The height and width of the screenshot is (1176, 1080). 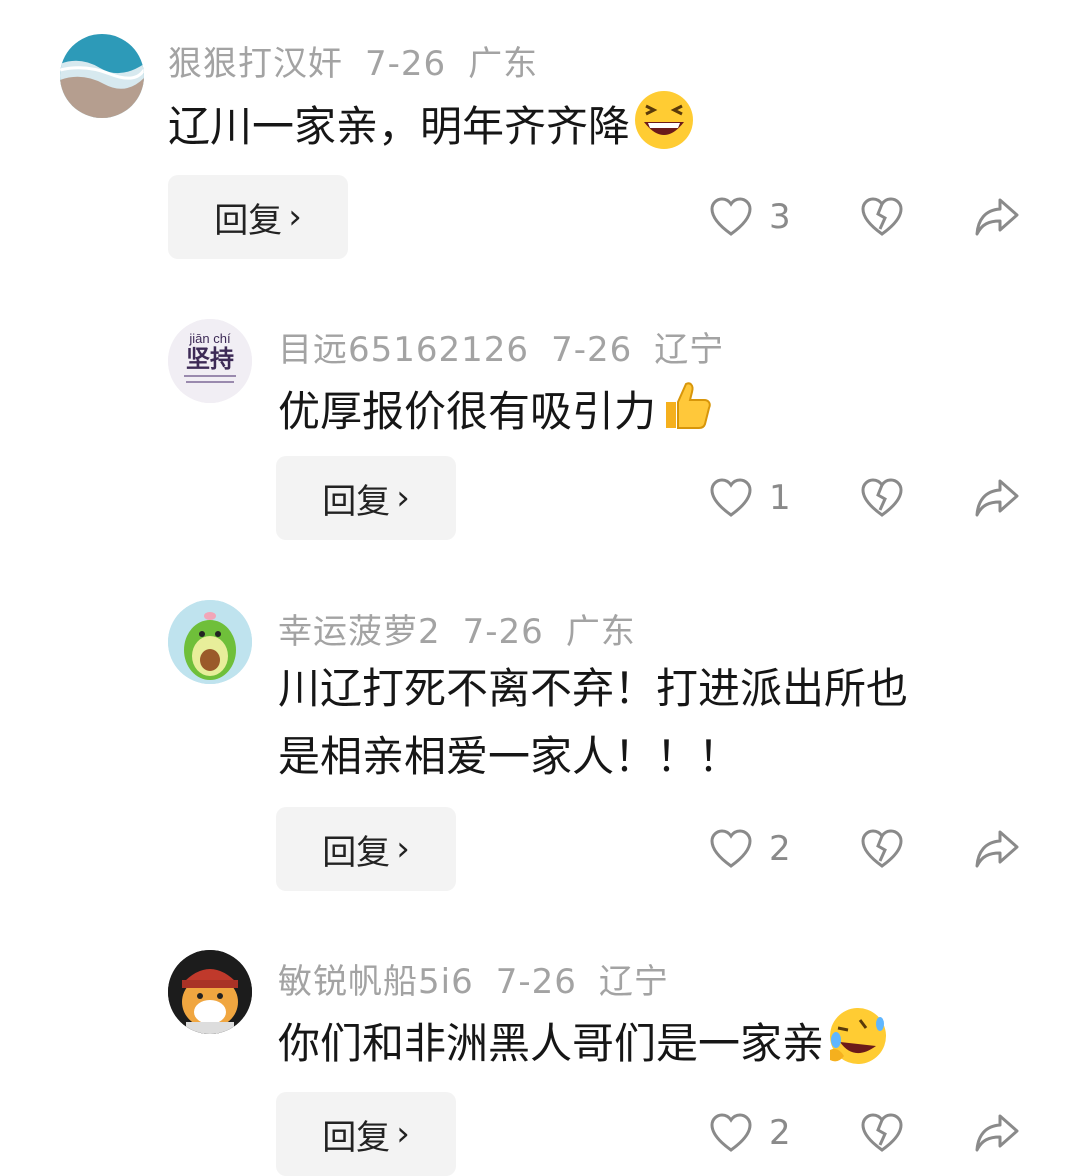 What do you see at coordinates (780, 498) in the screenshot?
I see `like-count: 1` at bounding box center [780, 498].